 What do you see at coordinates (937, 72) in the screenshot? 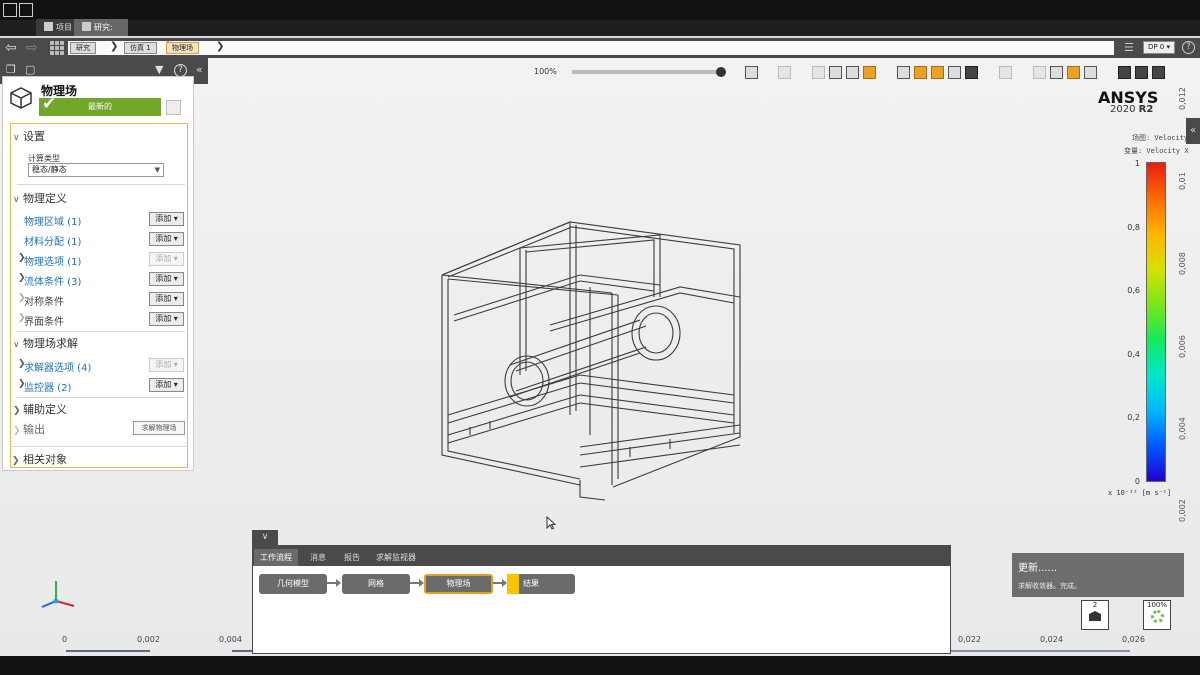
I see `display-shaded-icon` at bounding box center [937, 72].